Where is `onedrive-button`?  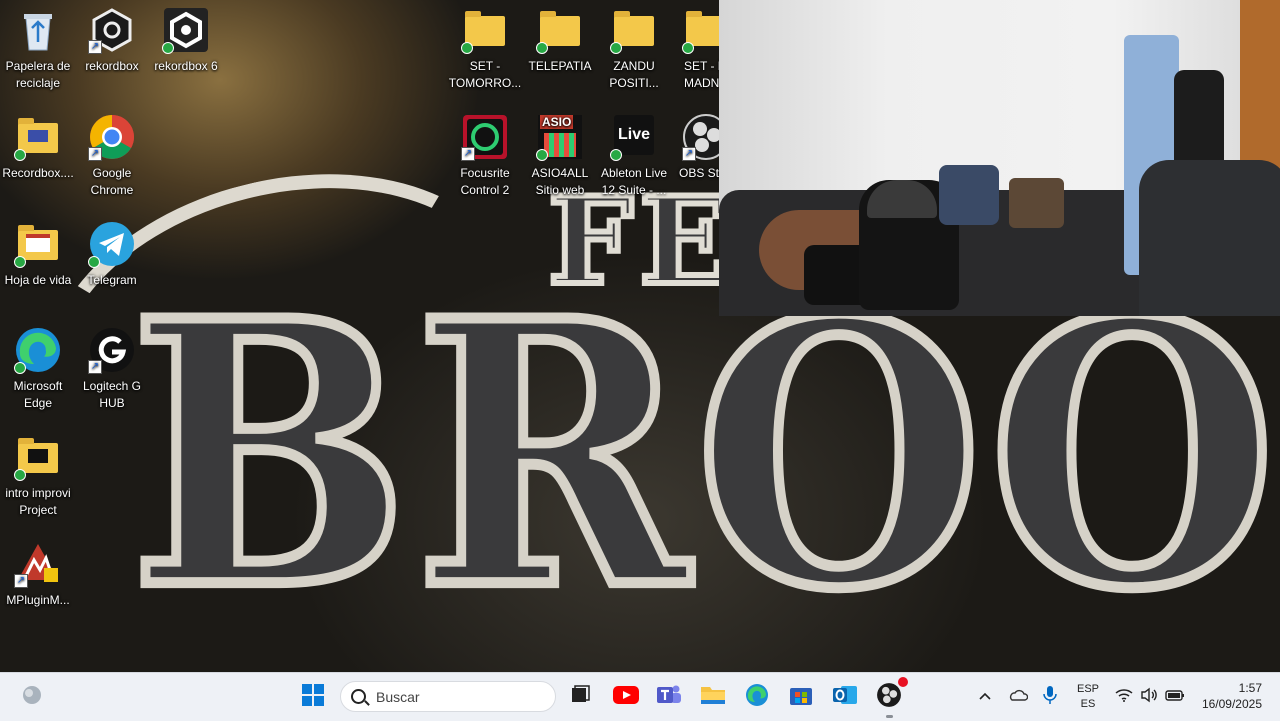
onedrive-button is located at coordinates (1018, 697).